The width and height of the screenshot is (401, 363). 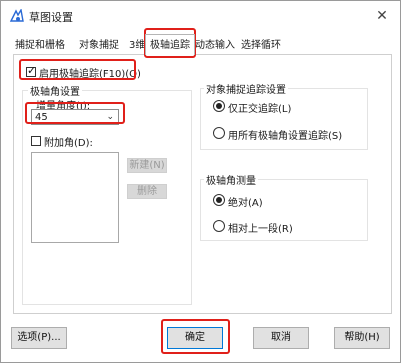 What do you see at coordinates (215, 46) in the screenshot?
I see `tab-dynamic-input: 动态输入` at bounding box center [215, 46].